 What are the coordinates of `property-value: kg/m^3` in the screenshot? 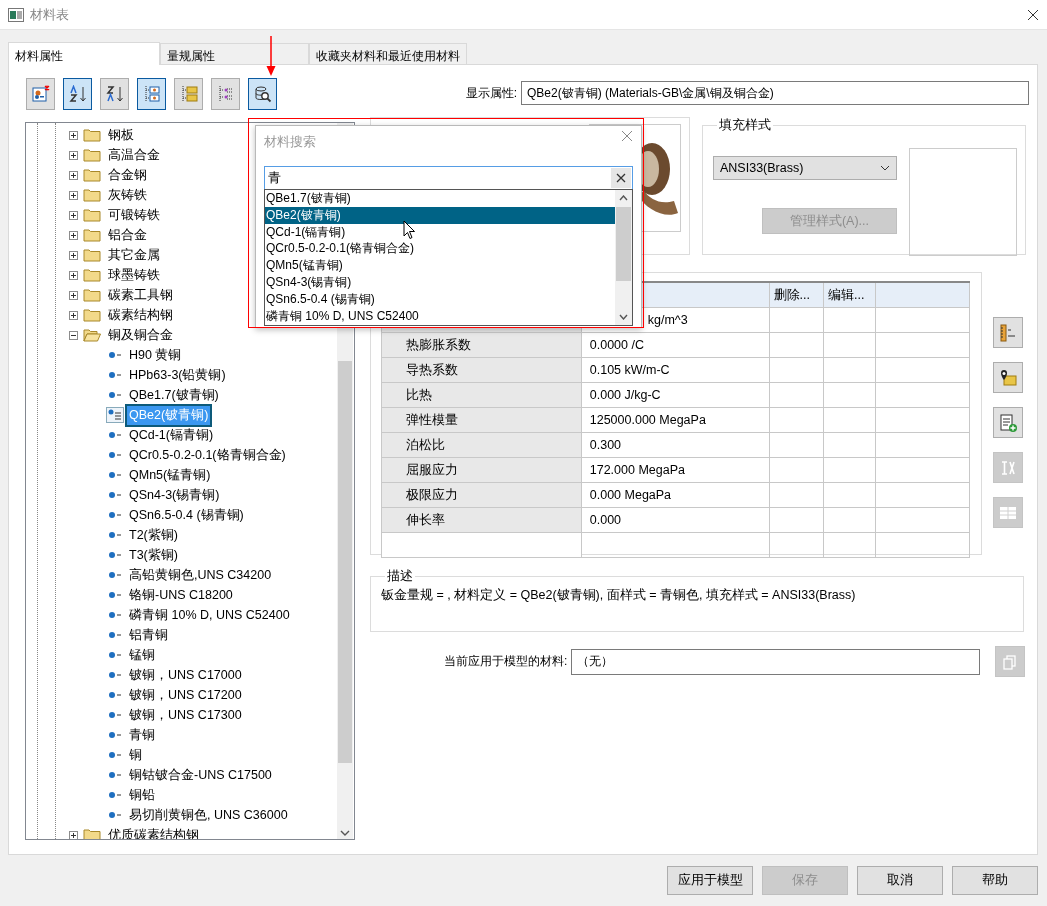 It's located at (667, 320).